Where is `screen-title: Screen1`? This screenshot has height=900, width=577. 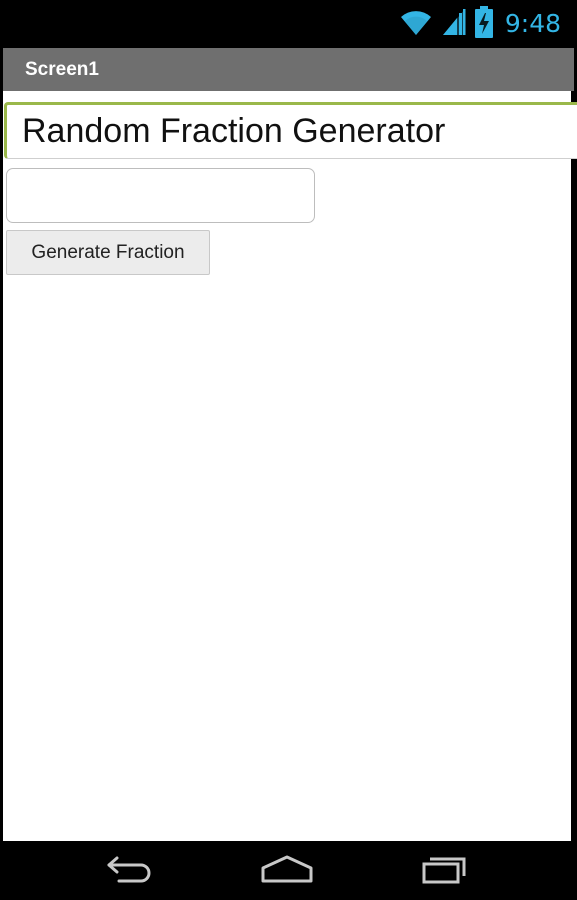 screen-title: Screen1 is located at coordinates (62, 69).